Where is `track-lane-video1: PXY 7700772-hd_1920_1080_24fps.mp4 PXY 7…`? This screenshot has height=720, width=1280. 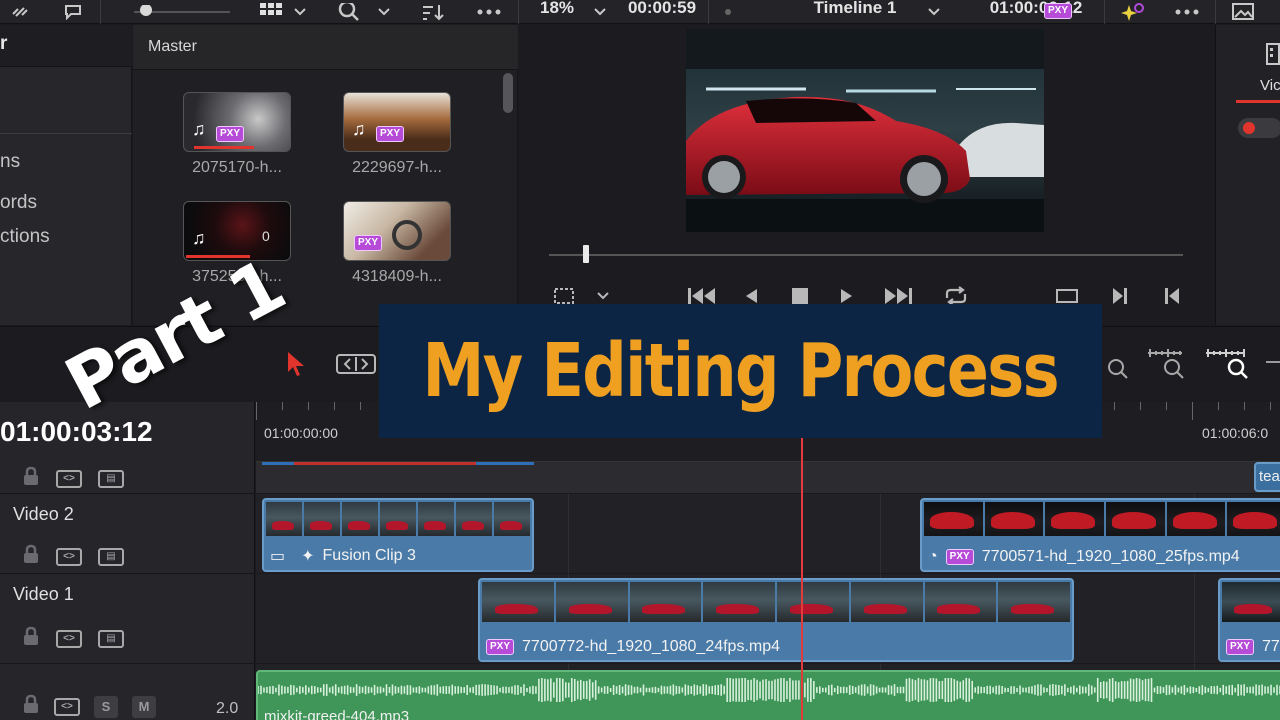
track-lane-video1: PXY 7700772-hd_1920_1080_24fps.mp4 PXY 7… is located at coordinates (768, 619).